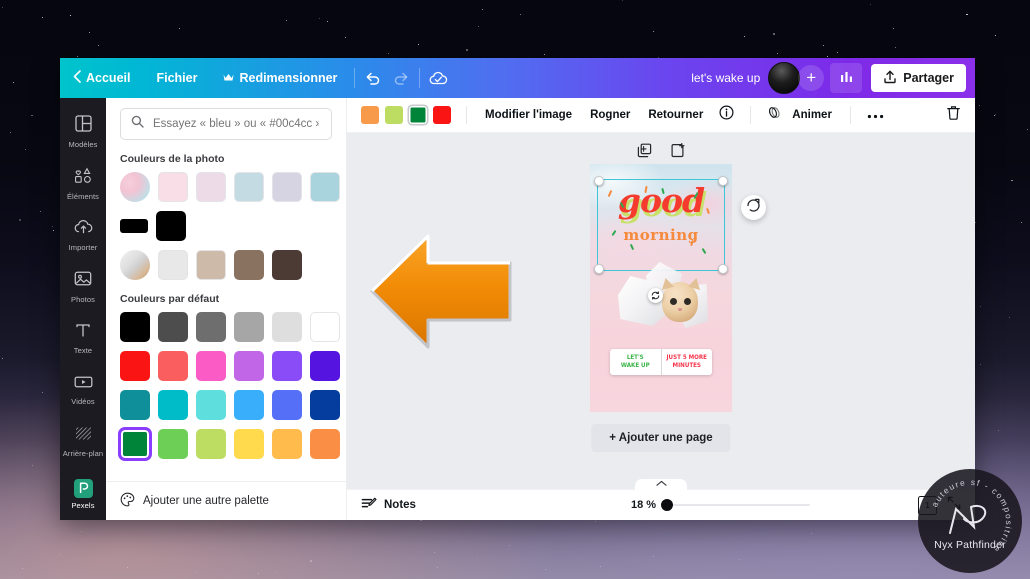  What do you see at coordinates (418, 115) in the screenshot?
I see `context-color-swatch-selected` at bounding box center [418, 115].